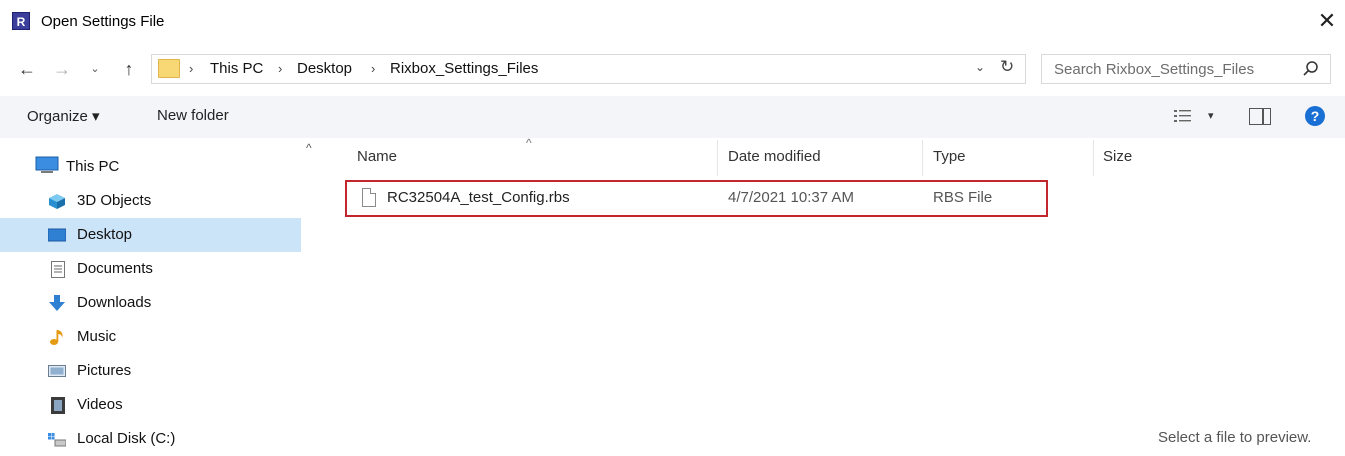 The height and width of the screenshot is (456, 1345). What do you see at coordinates (169, 68) in the screenshot?
I see `folder-icon` at bounding box center [169, 68].